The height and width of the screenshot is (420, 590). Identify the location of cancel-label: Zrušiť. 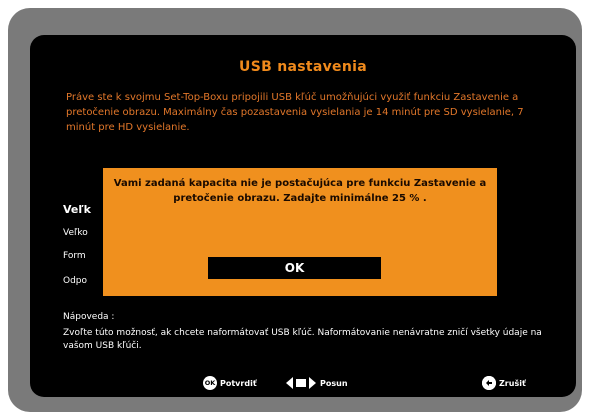
(512, 383).